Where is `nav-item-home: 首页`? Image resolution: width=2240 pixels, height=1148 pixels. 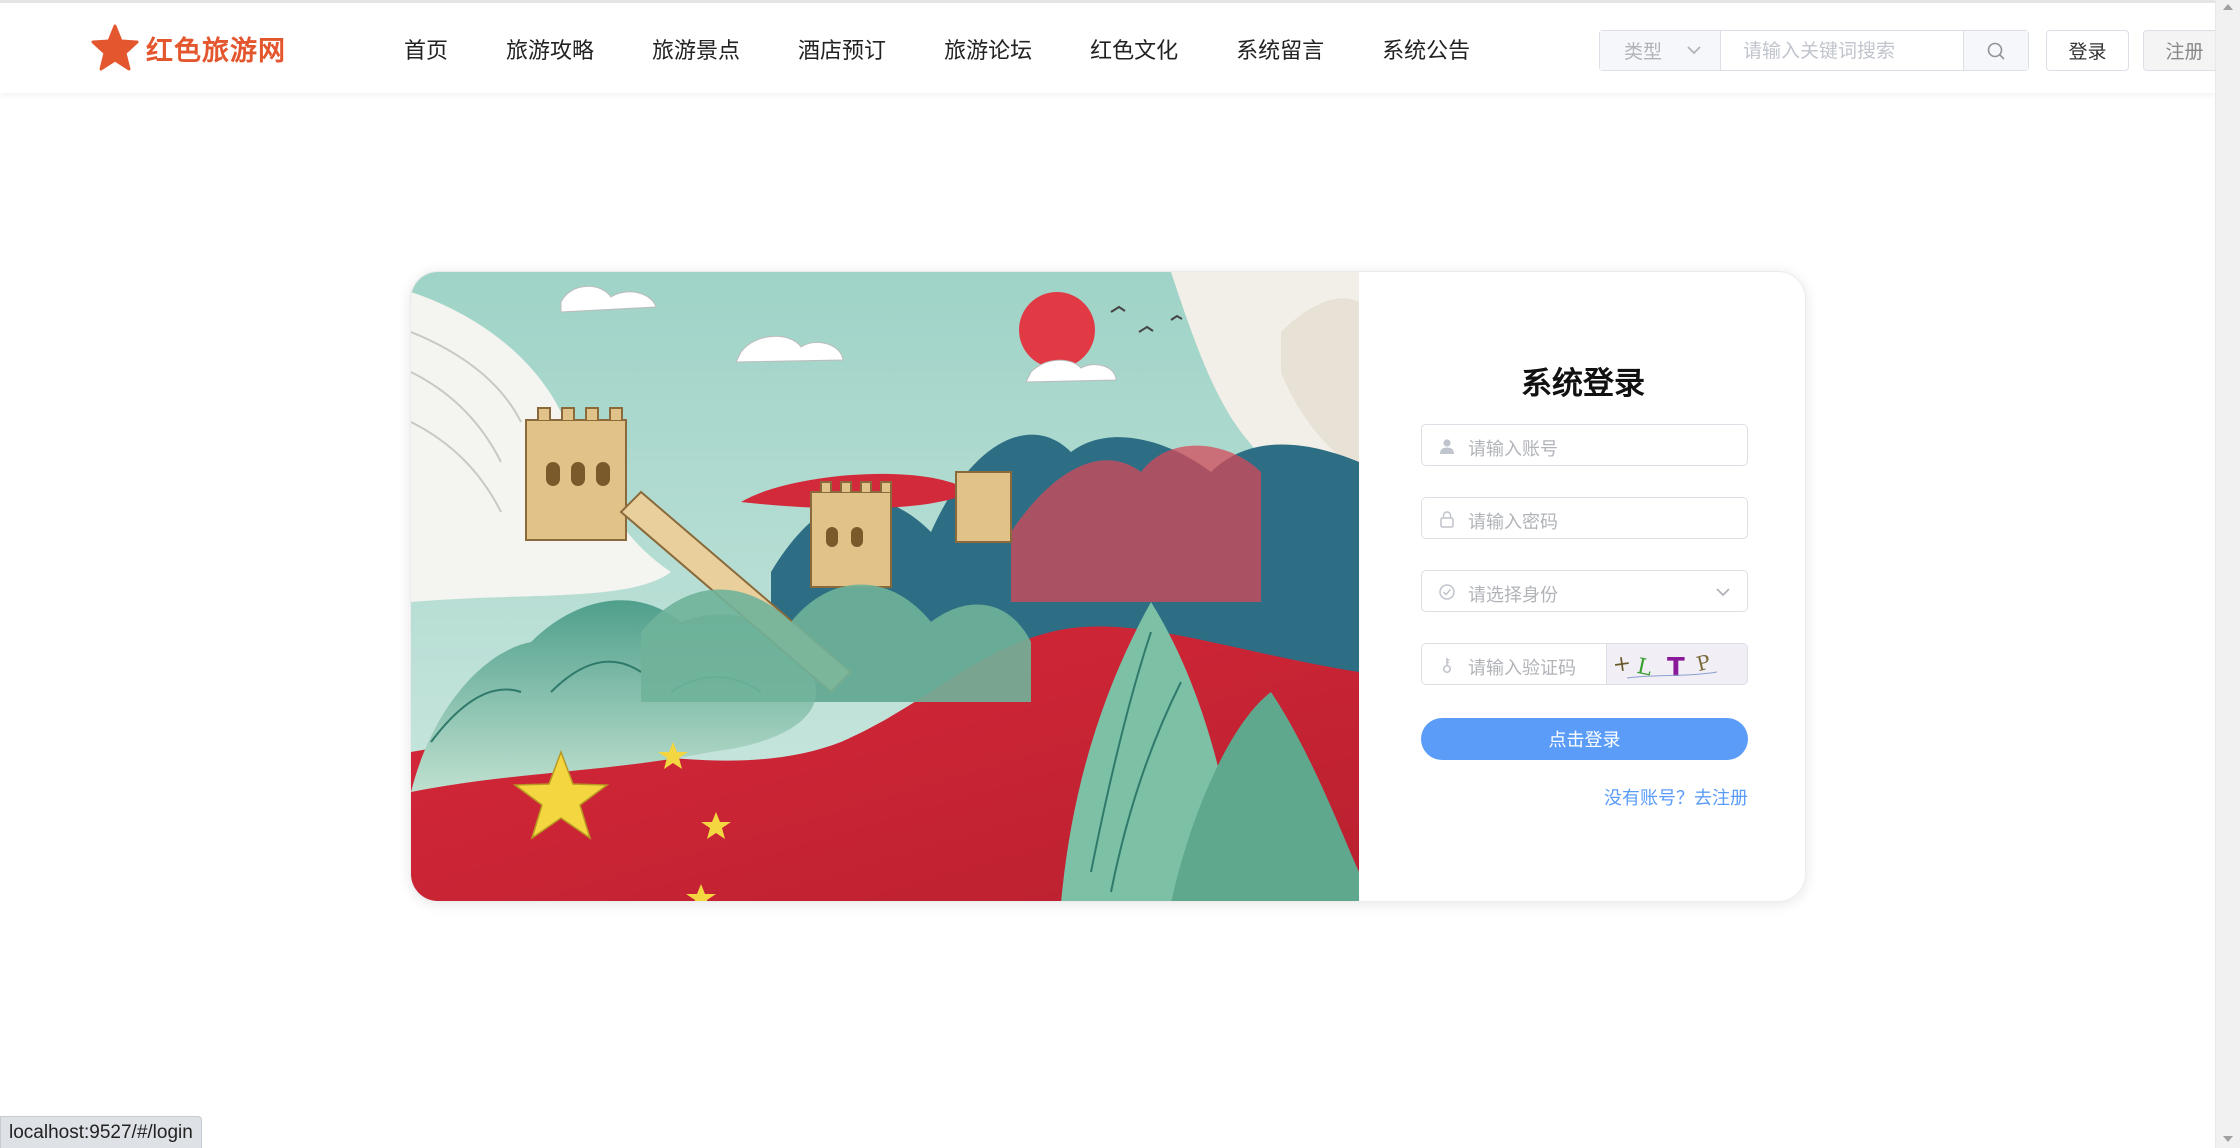 nav-item-home: 首页 is located at coordinates (426, 49).